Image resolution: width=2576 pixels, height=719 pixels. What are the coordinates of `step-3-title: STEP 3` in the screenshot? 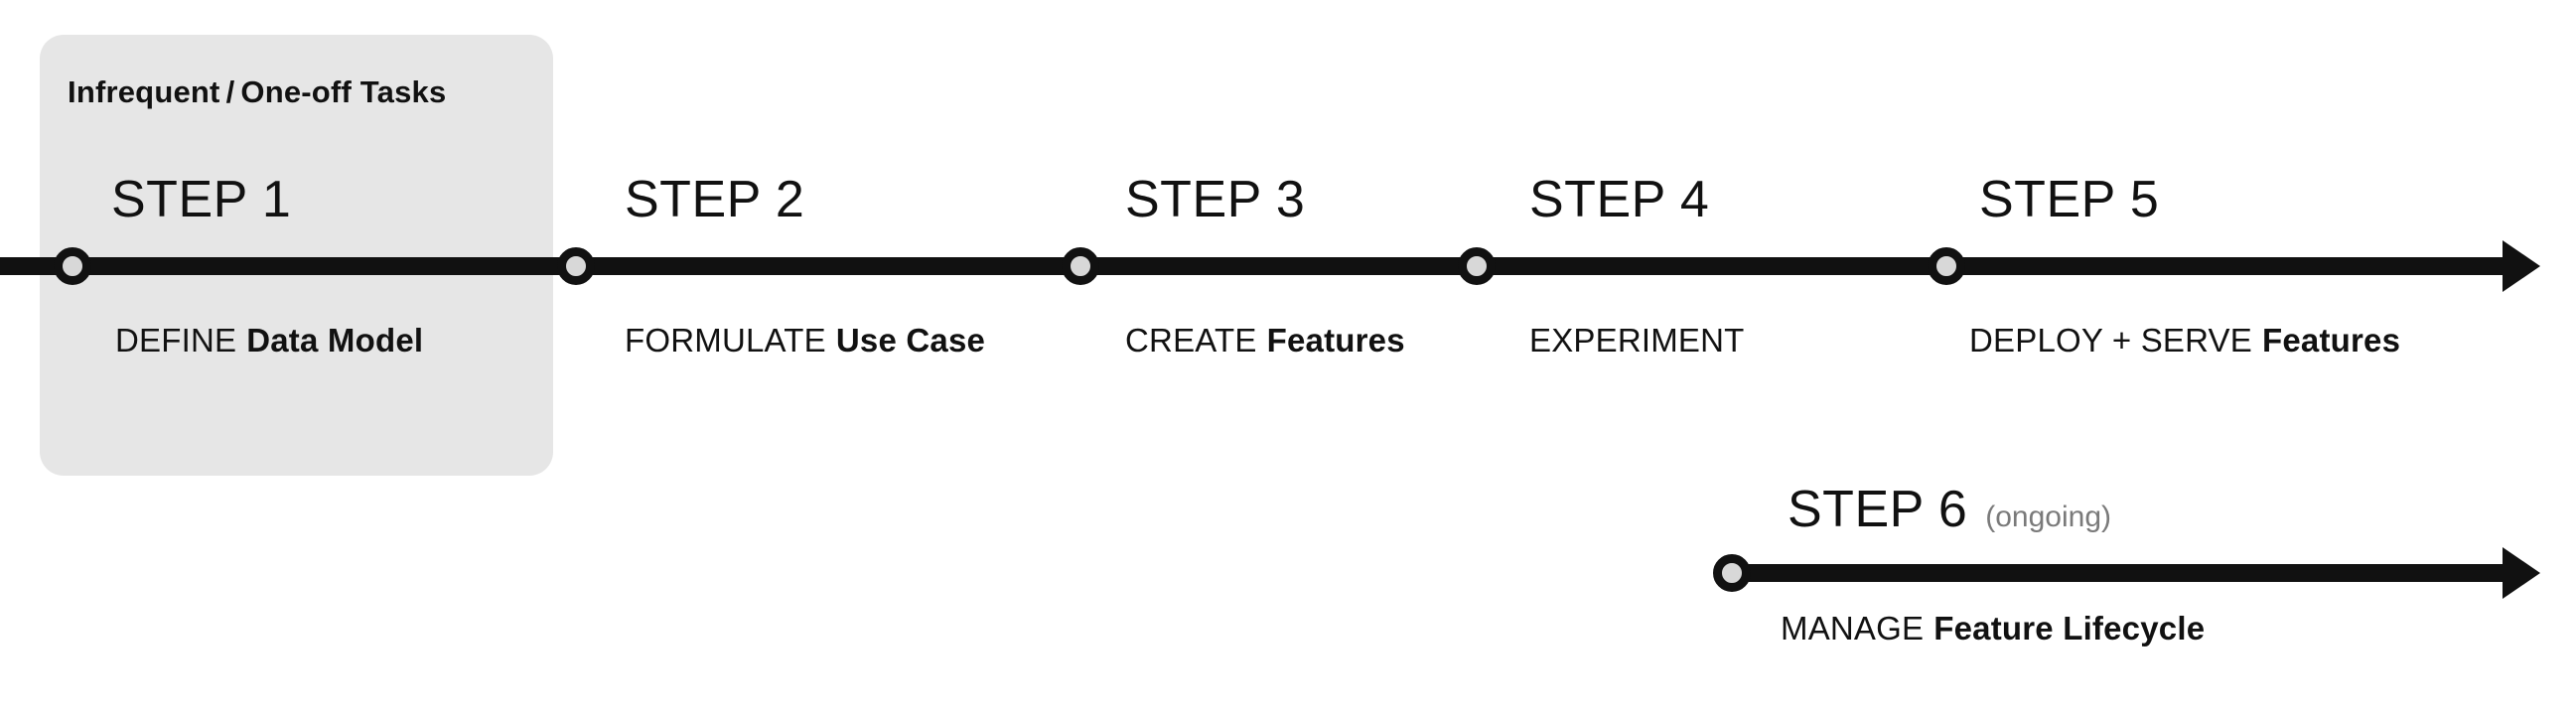 It's located at (1215, 199).